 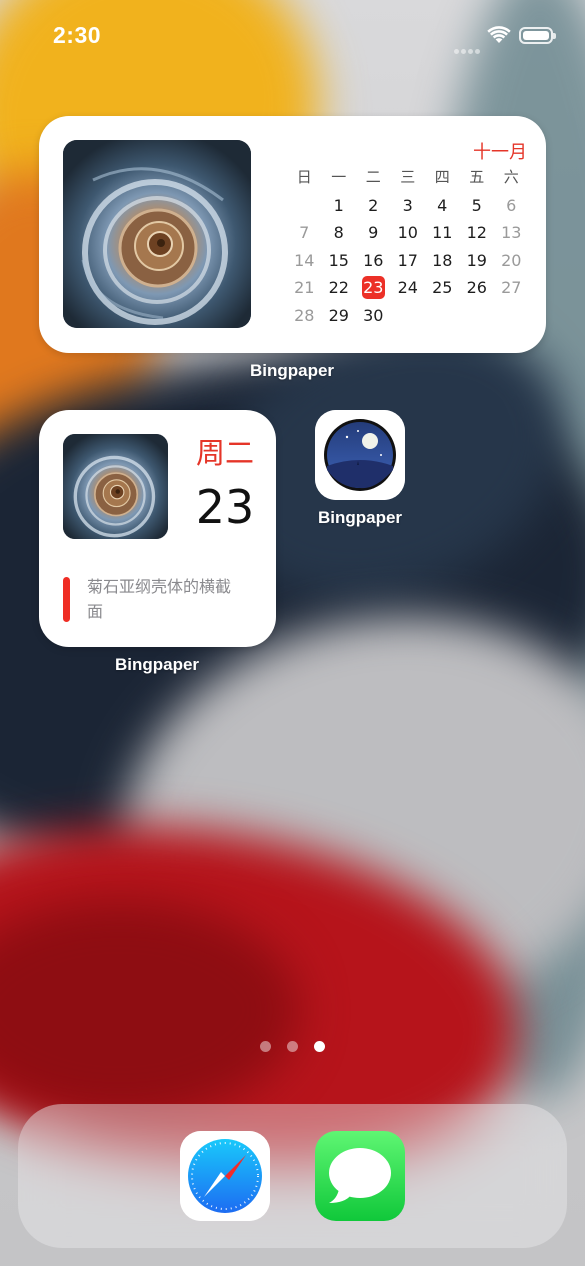 I want to click on calendar-day: 5, so click(x=477, y=206).